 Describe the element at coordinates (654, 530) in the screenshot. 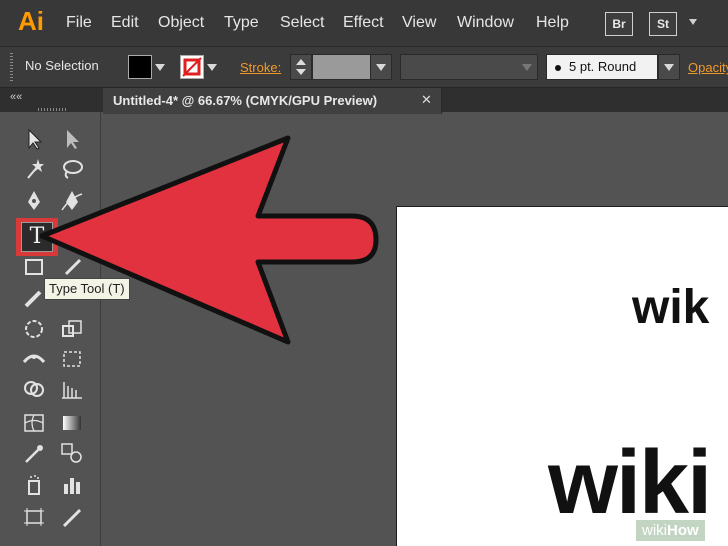

I see `watermark-prefix: wiki` at that location.